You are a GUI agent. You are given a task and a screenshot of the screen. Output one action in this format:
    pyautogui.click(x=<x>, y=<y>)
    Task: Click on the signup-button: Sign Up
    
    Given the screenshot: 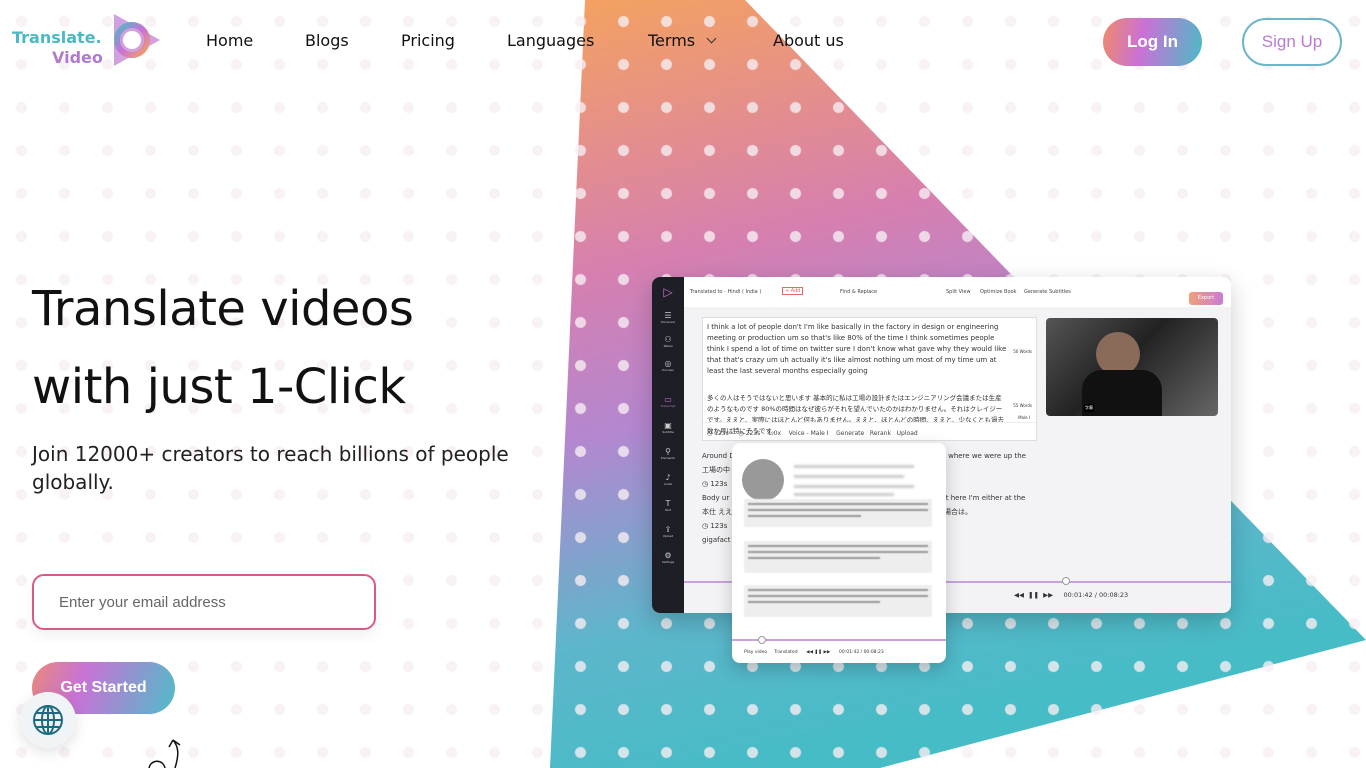 What is the action you would take?
    pyautogui.click(x=1292, y=42)
    